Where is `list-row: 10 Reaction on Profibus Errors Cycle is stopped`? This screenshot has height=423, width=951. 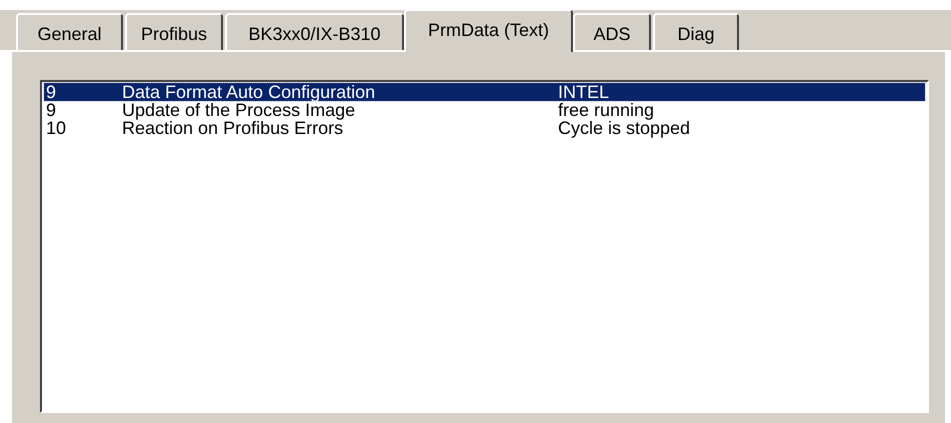
list-row: 10 Reaction on Profibus Errors Cycle is stopped is located at coordinates (484, 128).